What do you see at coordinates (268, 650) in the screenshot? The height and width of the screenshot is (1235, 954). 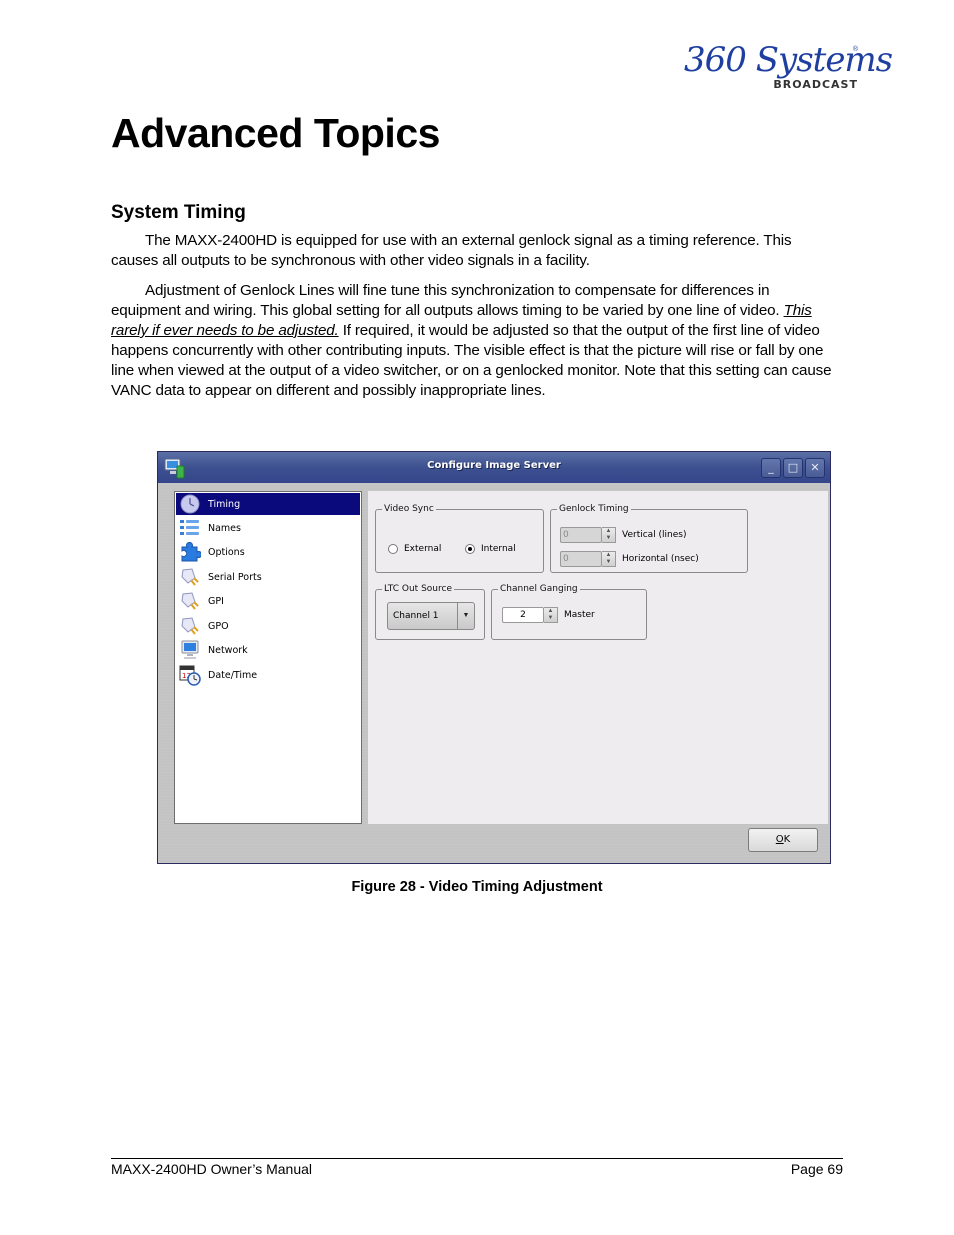 I see `nav-item-network: Network` at bounding box center [268, 650].